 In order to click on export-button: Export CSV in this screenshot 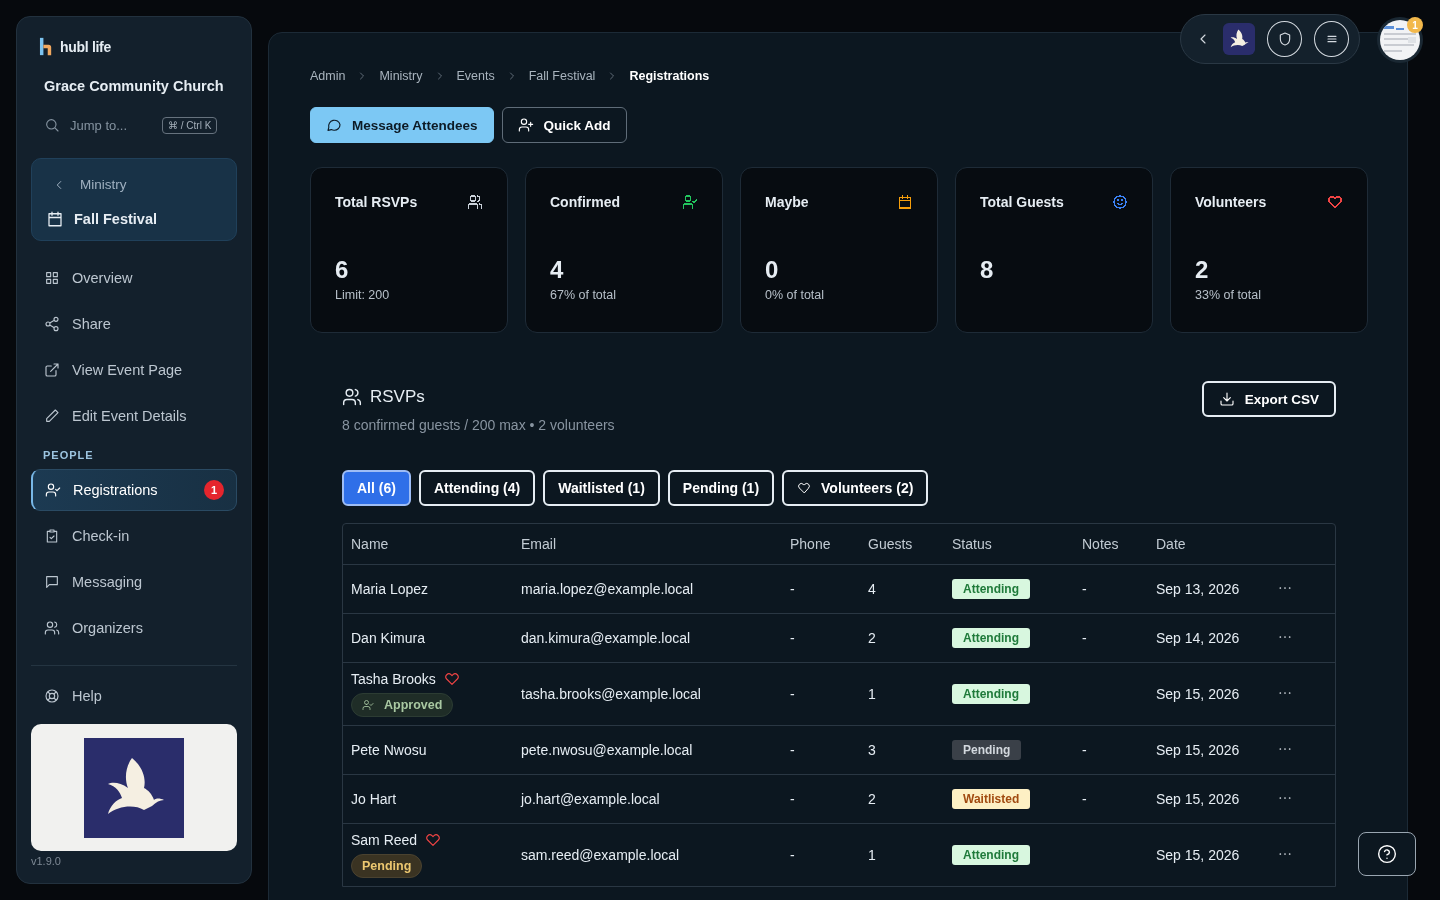, I will do `click(1268, 399)`.